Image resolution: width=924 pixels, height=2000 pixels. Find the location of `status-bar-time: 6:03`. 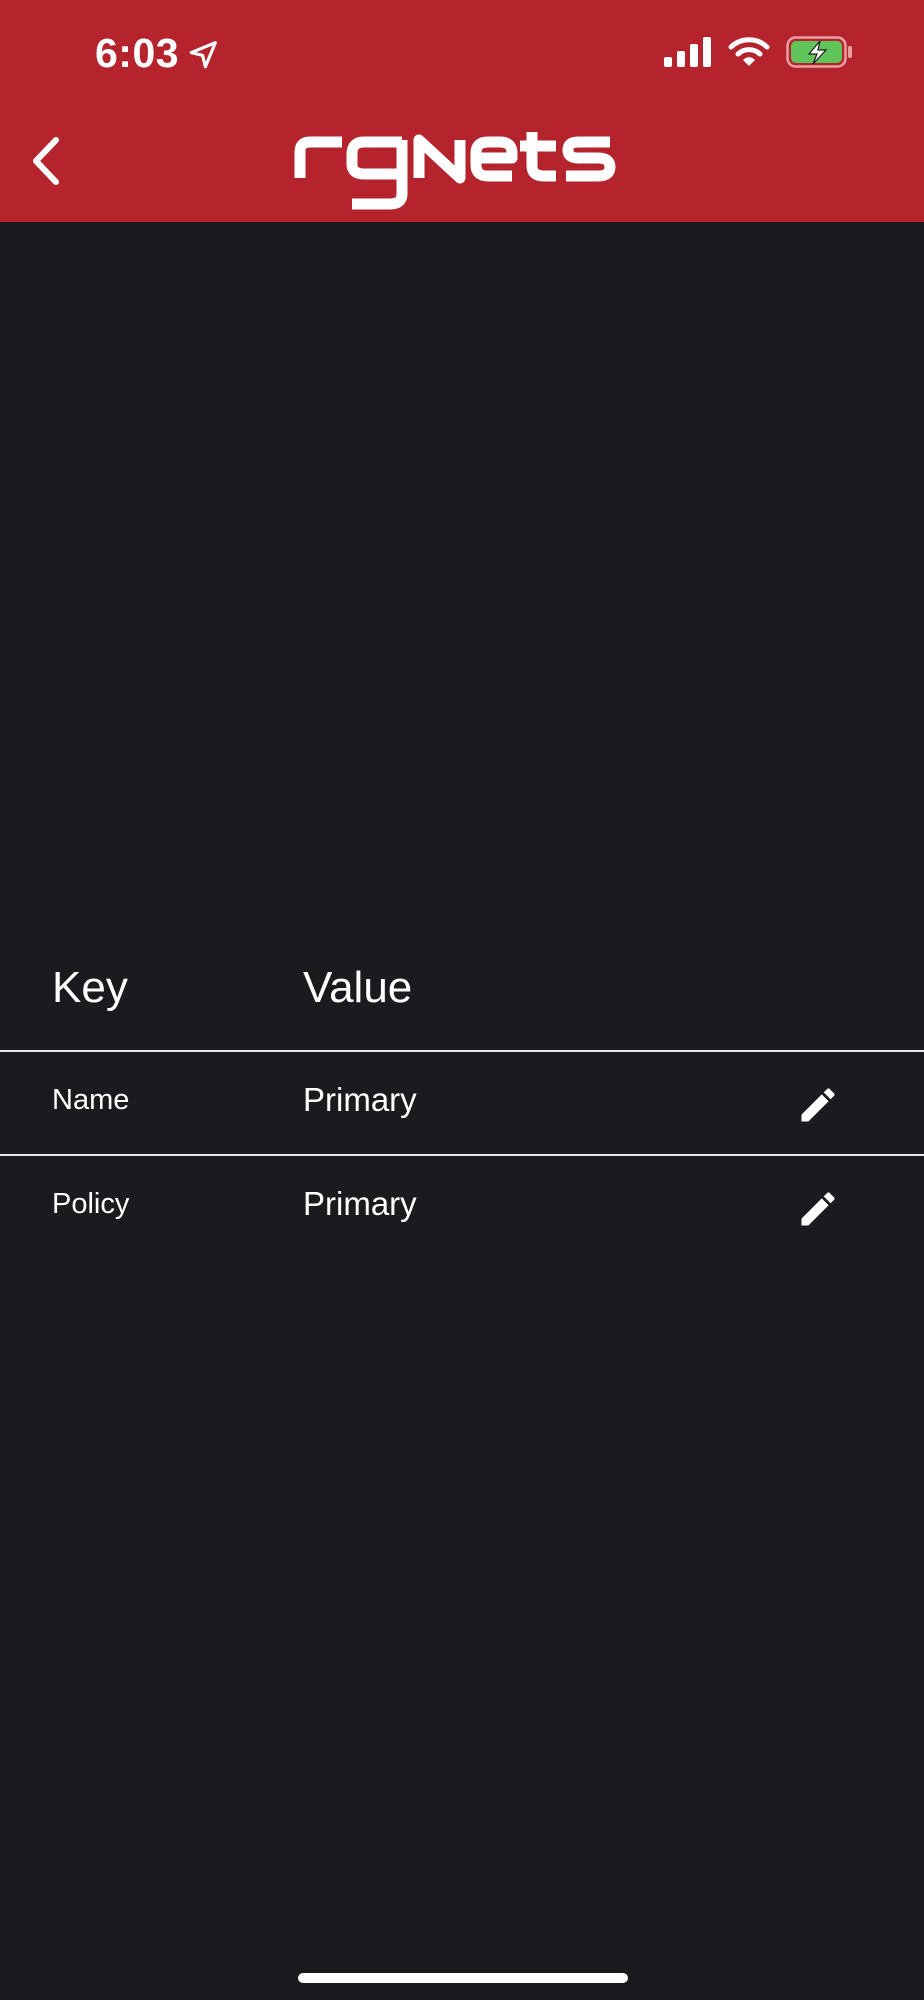

status-bar-time: 6:03 is located at coordinates (158, 53).